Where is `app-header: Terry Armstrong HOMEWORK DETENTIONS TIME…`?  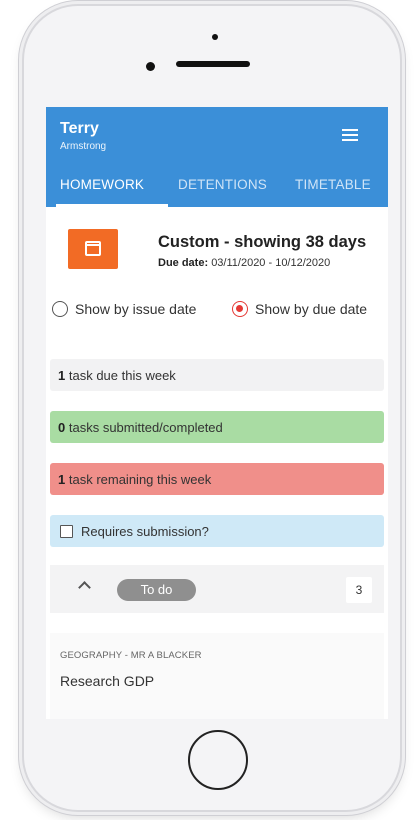 app-header: Terry Armstrong HOMEWORK DETENTIONS TIME… is located at coordinates (217, 157).